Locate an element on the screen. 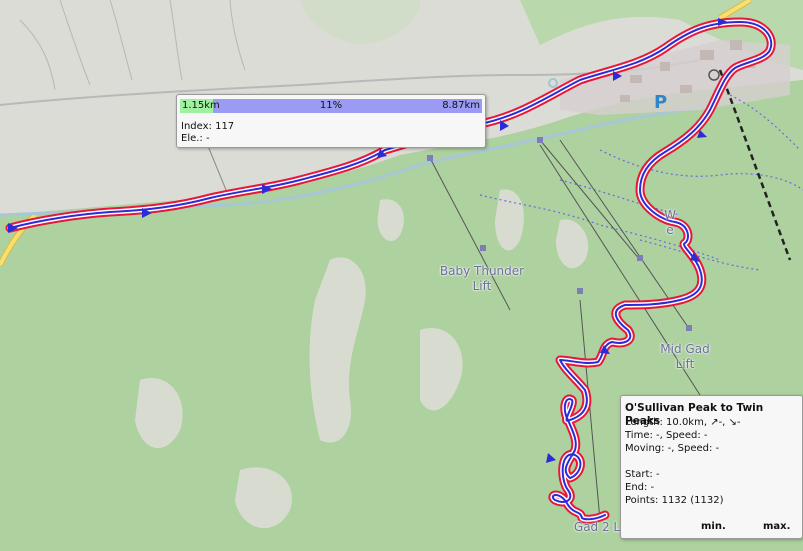 This screenshot has width=803, height=551. tooltip-pointer is located at coordinates (217, 168).